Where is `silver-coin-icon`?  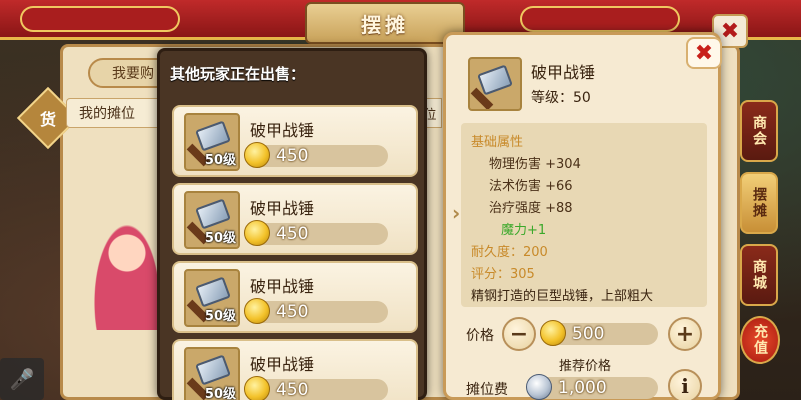 silver-coin-icon is located at coordinates (539, 387).